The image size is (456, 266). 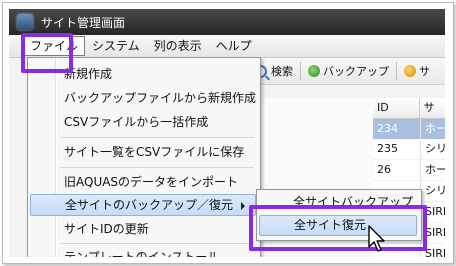 I want to click on title-bar: サイト管理画面, so click(x=227, y=22).